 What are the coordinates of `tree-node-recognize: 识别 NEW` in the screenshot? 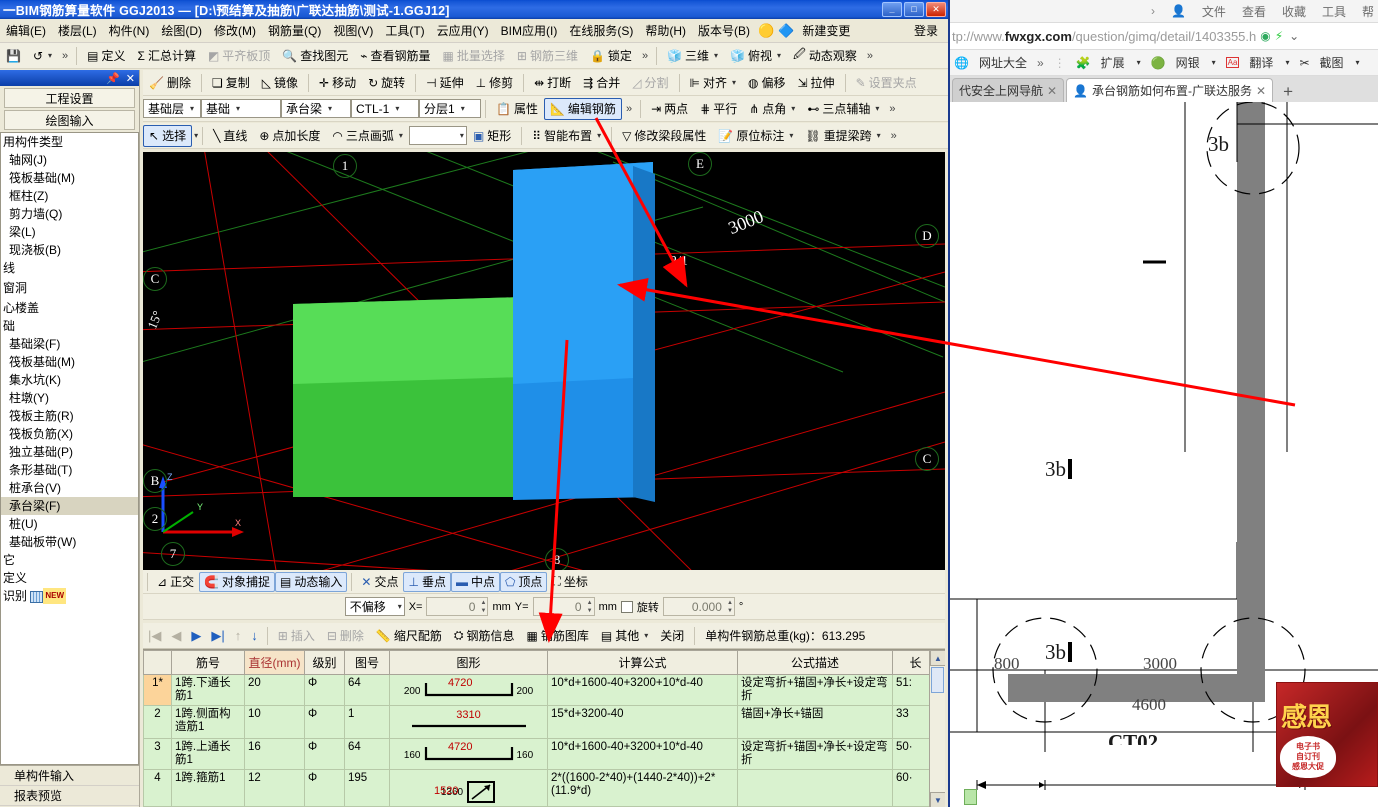 It's located at (69, 596).